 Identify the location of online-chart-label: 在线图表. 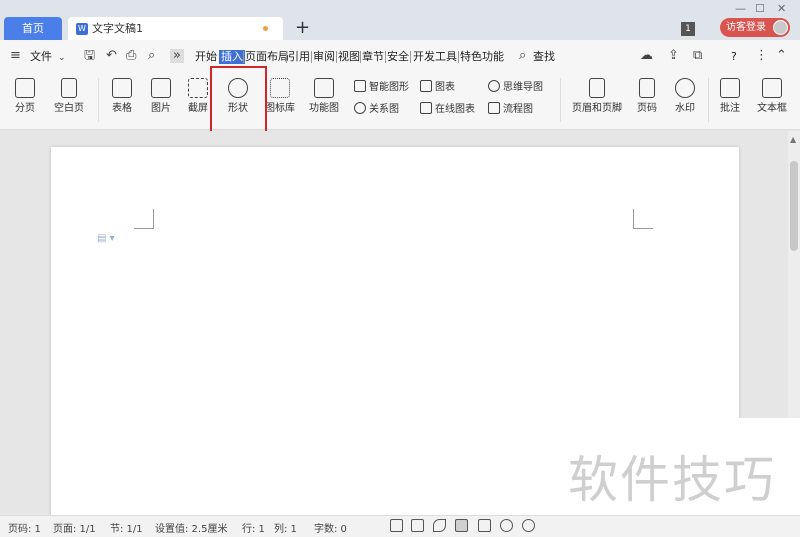
(455, 109).